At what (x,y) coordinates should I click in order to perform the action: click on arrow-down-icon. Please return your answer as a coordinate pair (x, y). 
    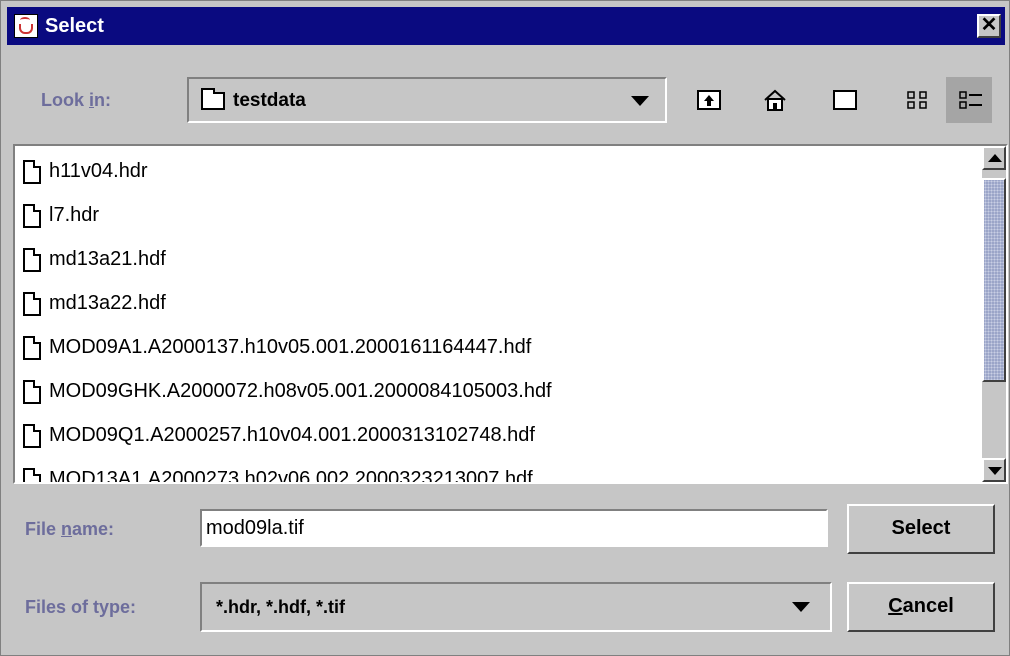
    Looking at the image, I should click on (995, 471).